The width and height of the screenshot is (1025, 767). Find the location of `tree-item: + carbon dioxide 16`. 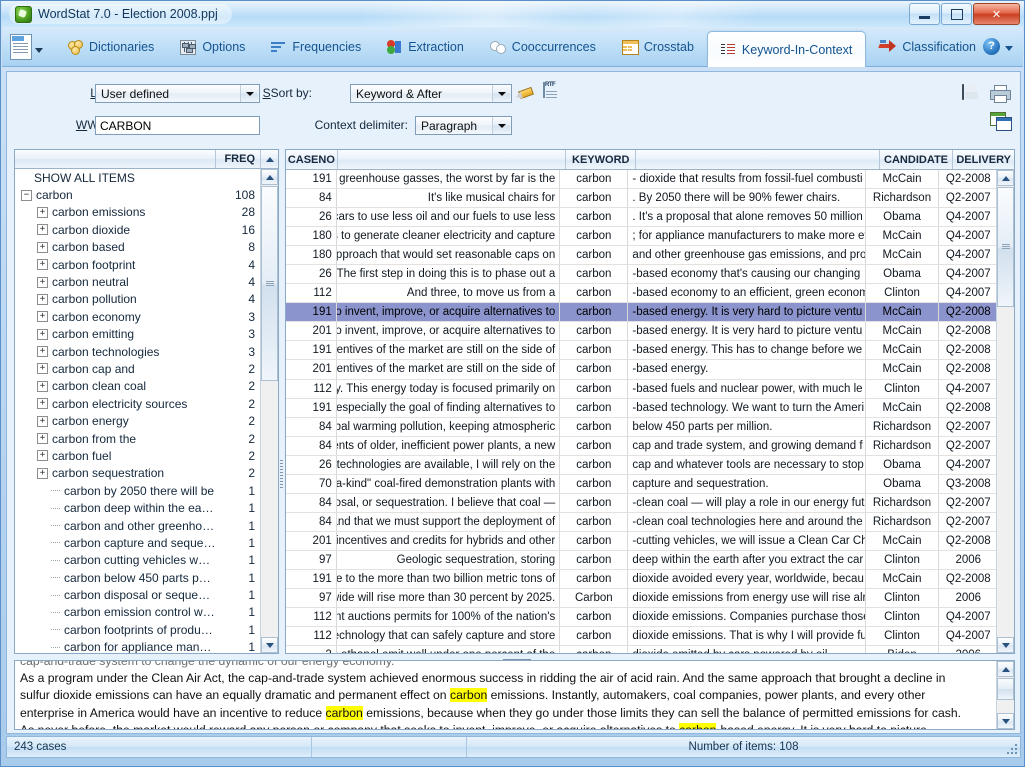

tree-item: + carbon dioxide 16 is located at coordinates (138, 229).